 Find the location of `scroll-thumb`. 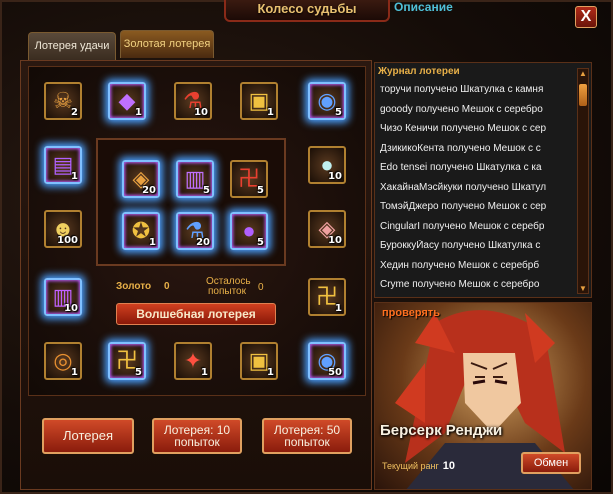

scroll-thumb is located at coordinates (583, 95).